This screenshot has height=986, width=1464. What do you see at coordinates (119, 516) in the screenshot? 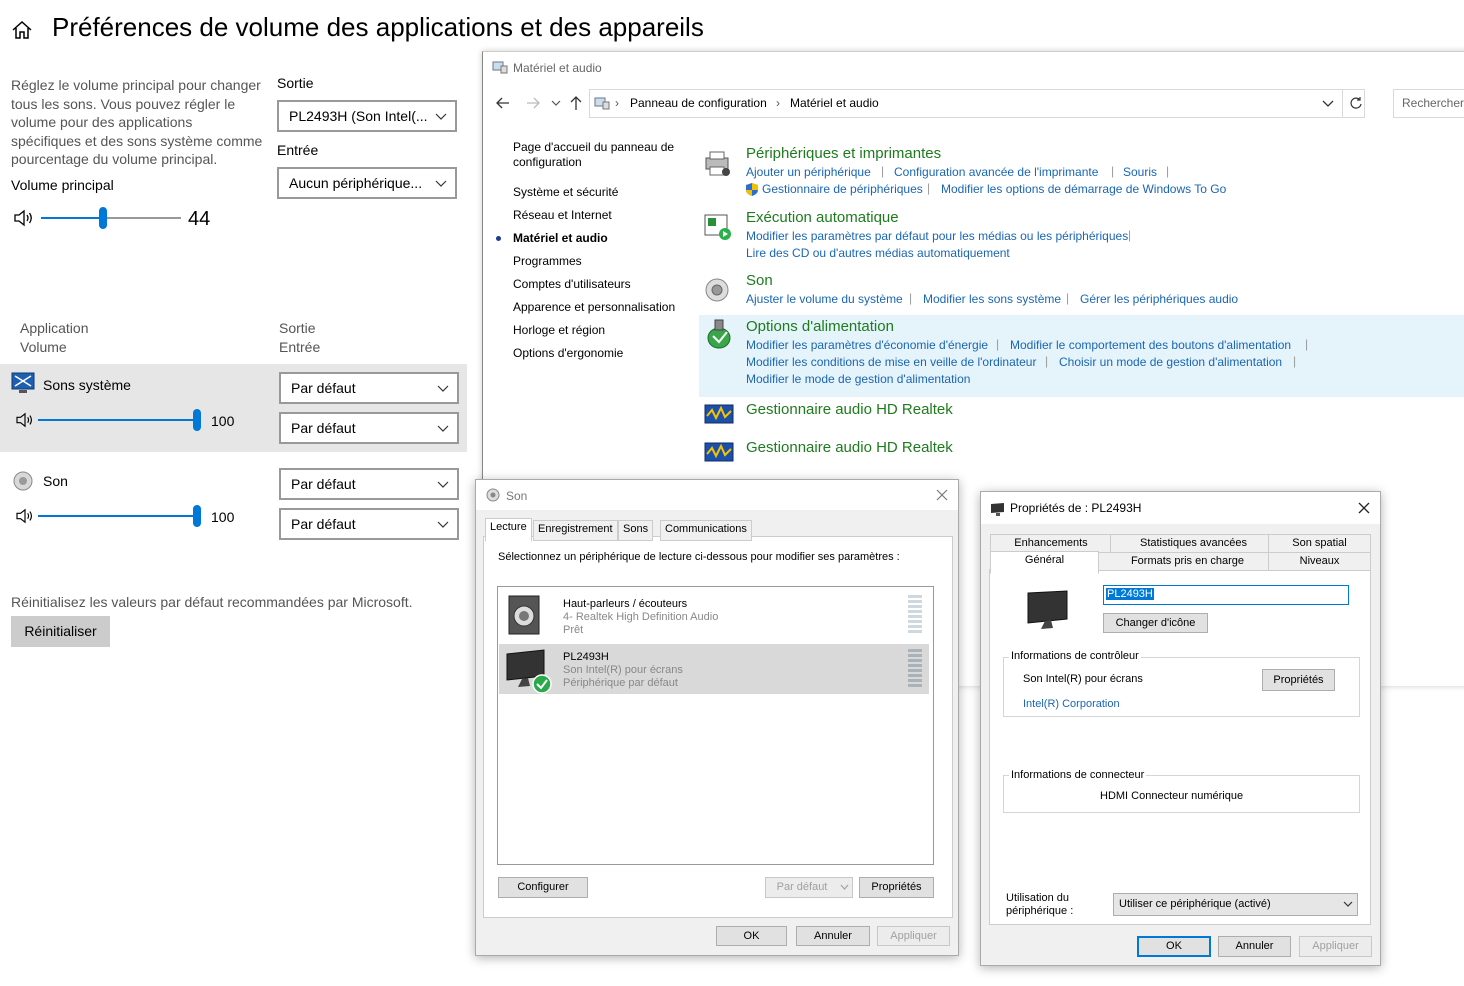
I see `son-volume-slider` at bounding box center [119, 516].